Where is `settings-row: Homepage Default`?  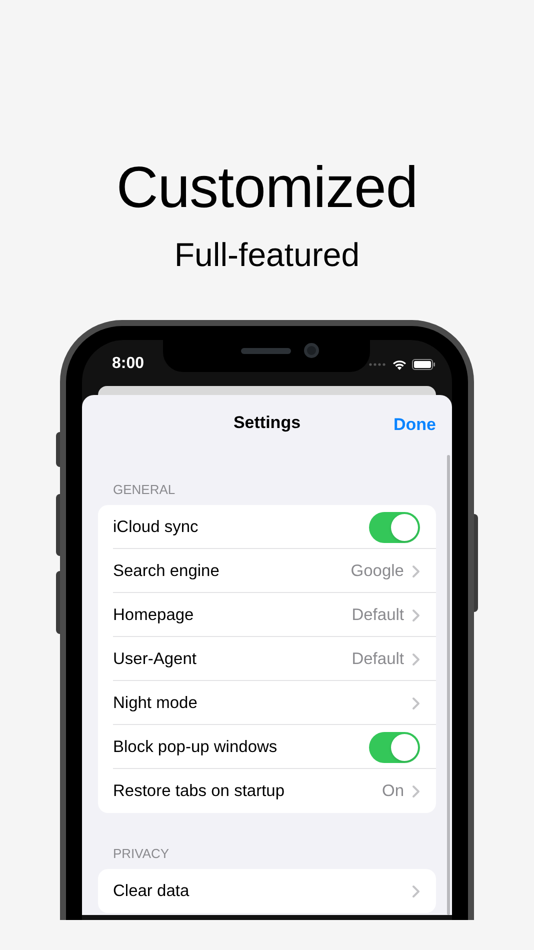
settings-row: Homepage Default is located at coordinates (267, 615).